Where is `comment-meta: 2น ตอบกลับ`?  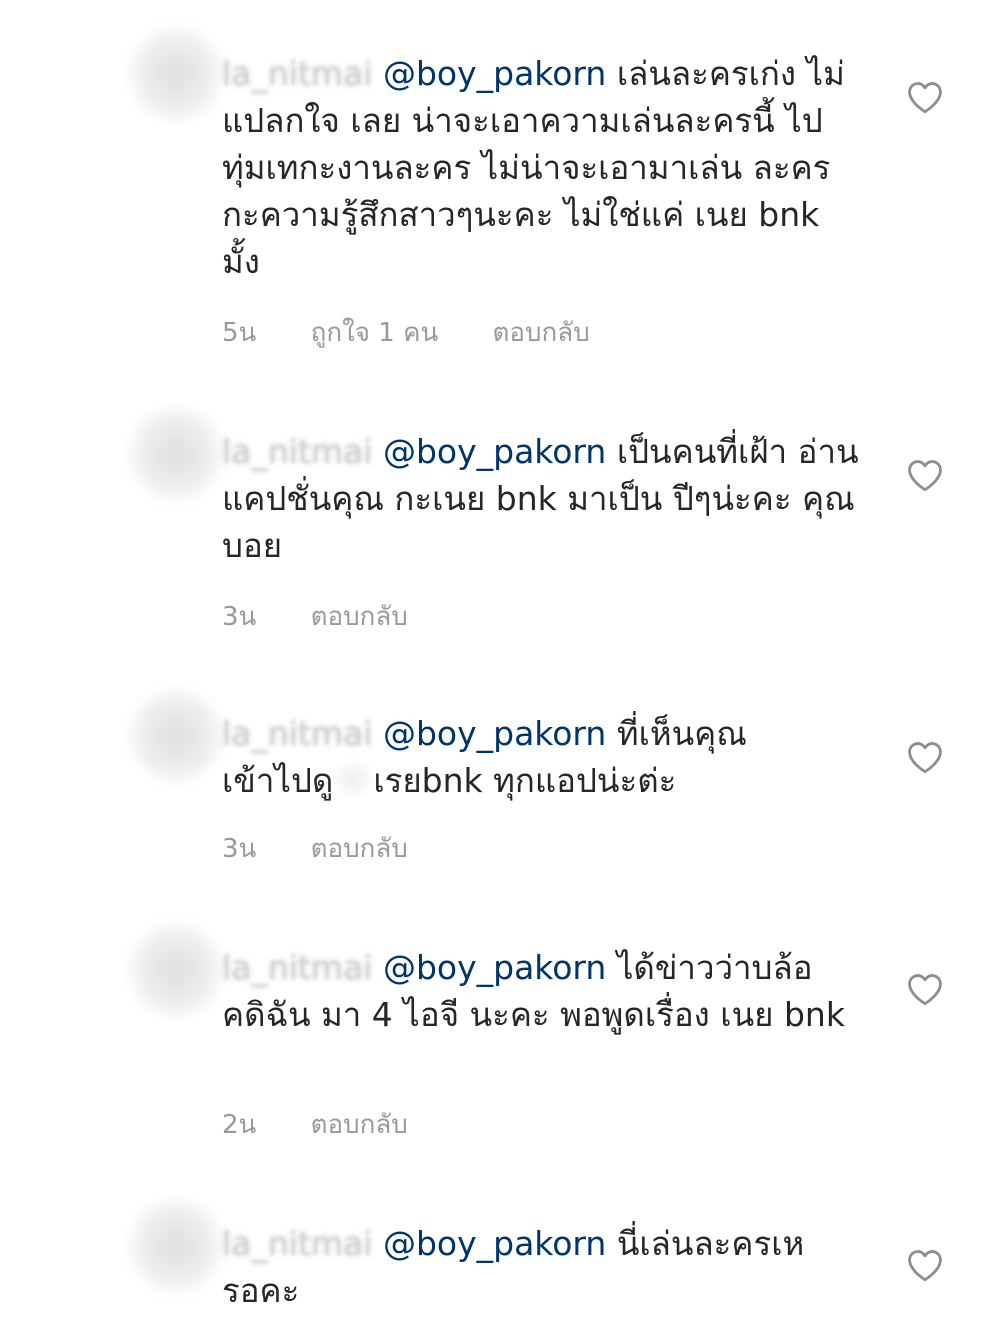
comment-meta: 2น ตอบกลับ is located at coordinates (338, 1124).